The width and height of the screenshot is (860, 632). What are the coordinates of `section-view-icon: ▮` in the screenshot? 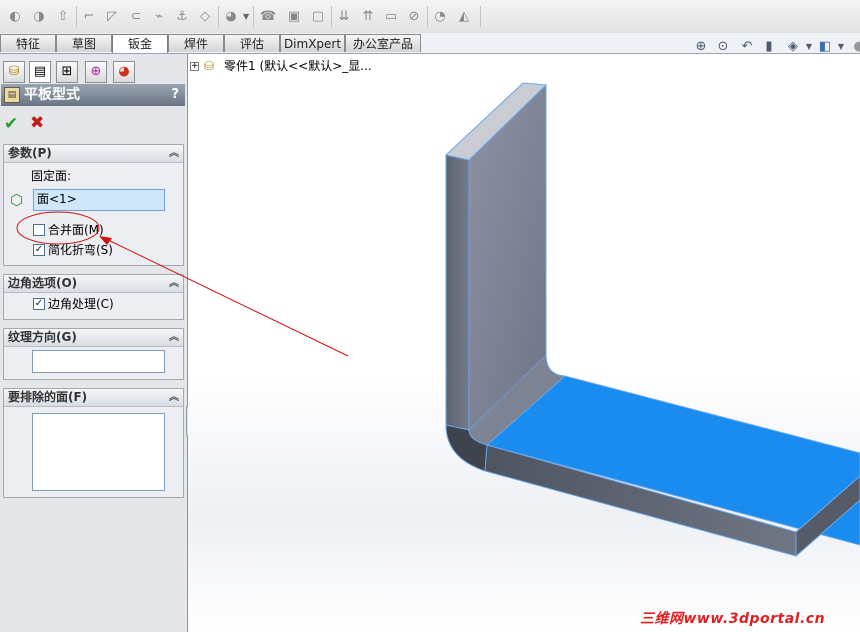 It's located at (769, 47).